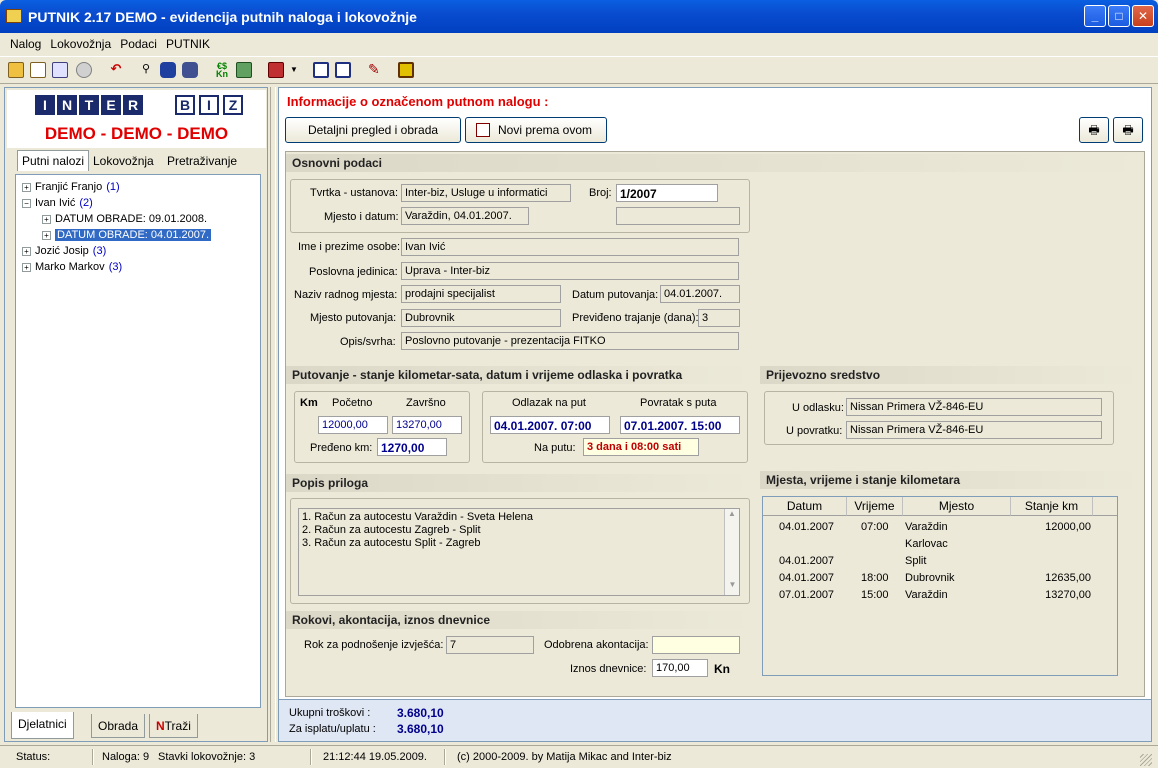 The width and height of the screenshot is (1158, 768). I want to click on cell-datum: 07.01.2007, so click(807, 595).